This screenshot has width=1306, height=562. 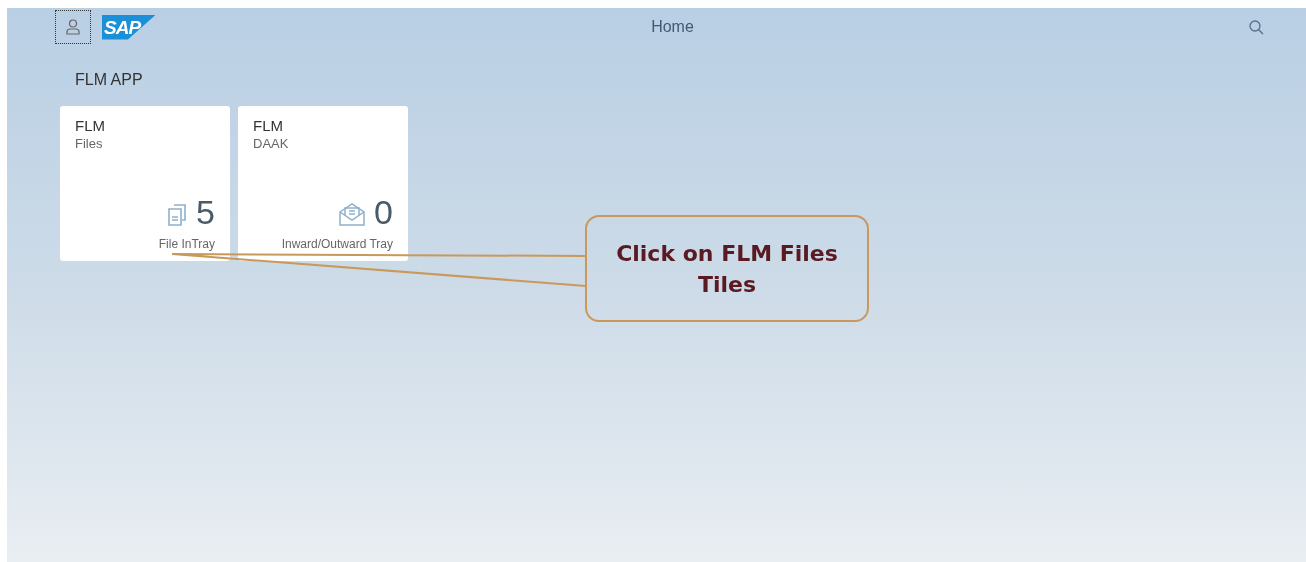 I want to click on search-icon, so click(x=1256, y=27).